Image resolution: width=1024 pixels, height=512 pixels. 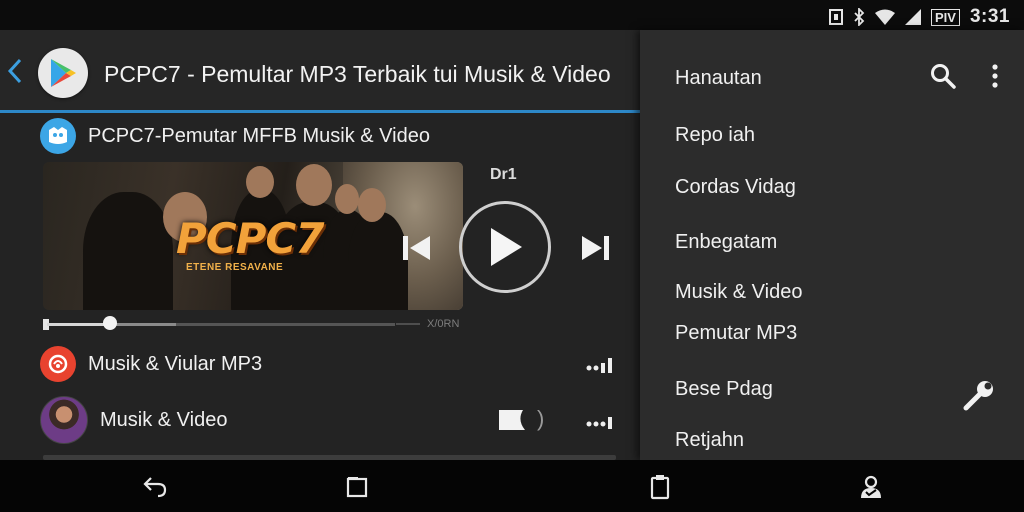 I want to click on status-icons: PIV 3:31, so click(x=919, y=17).